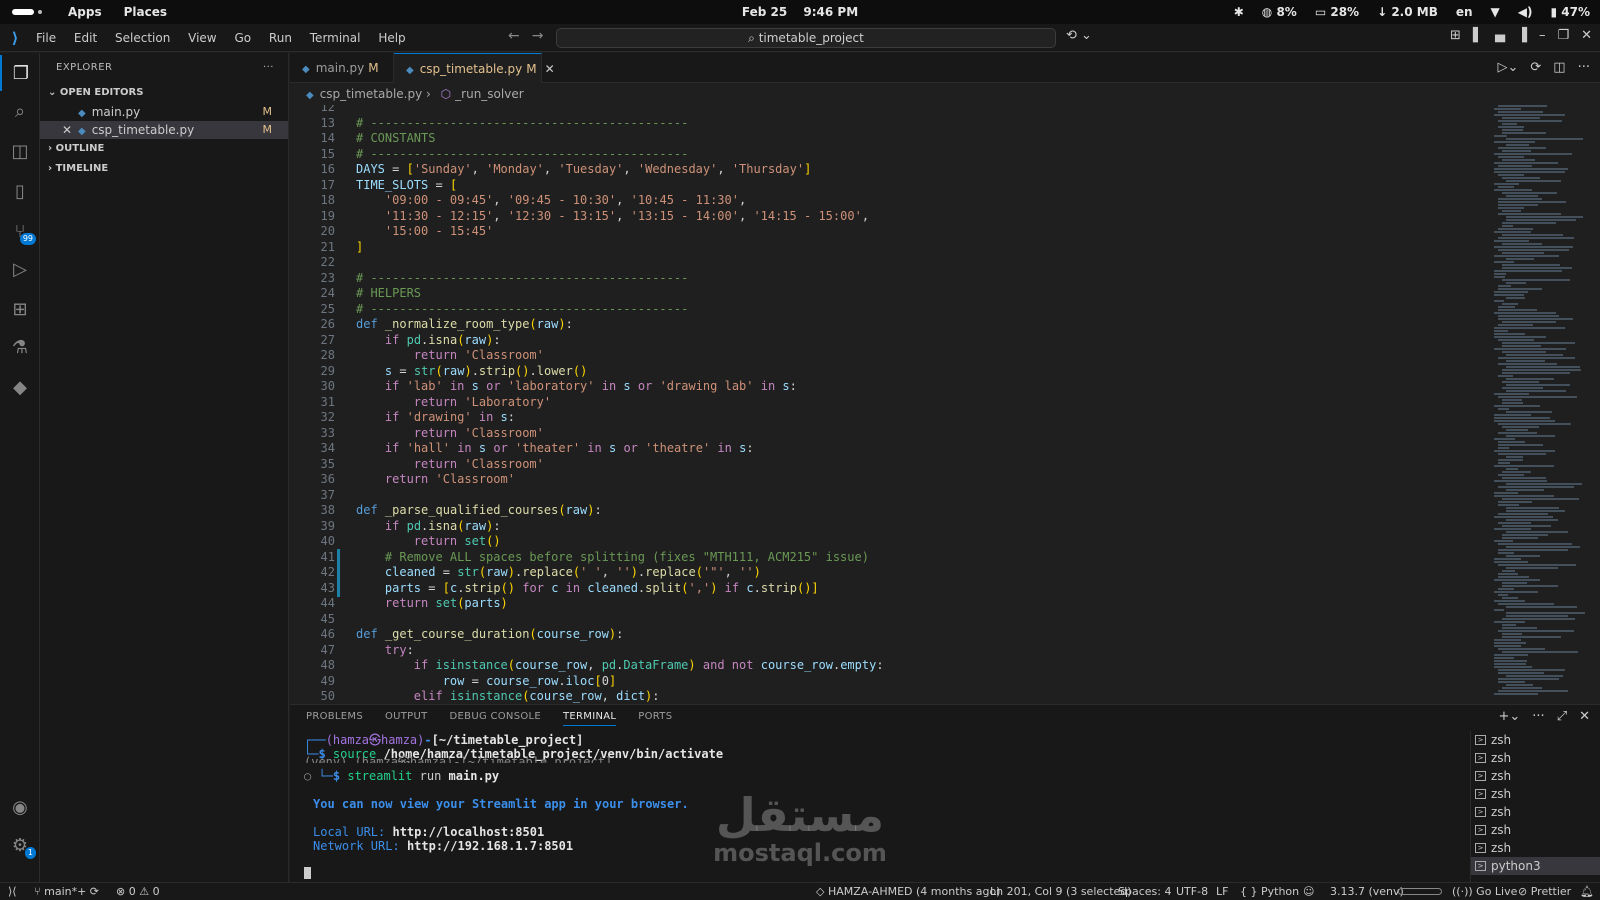  Describe the element at coordinates (590, 718) in the screenshot. I see `tab-terminal: TERMINAL` at that location.